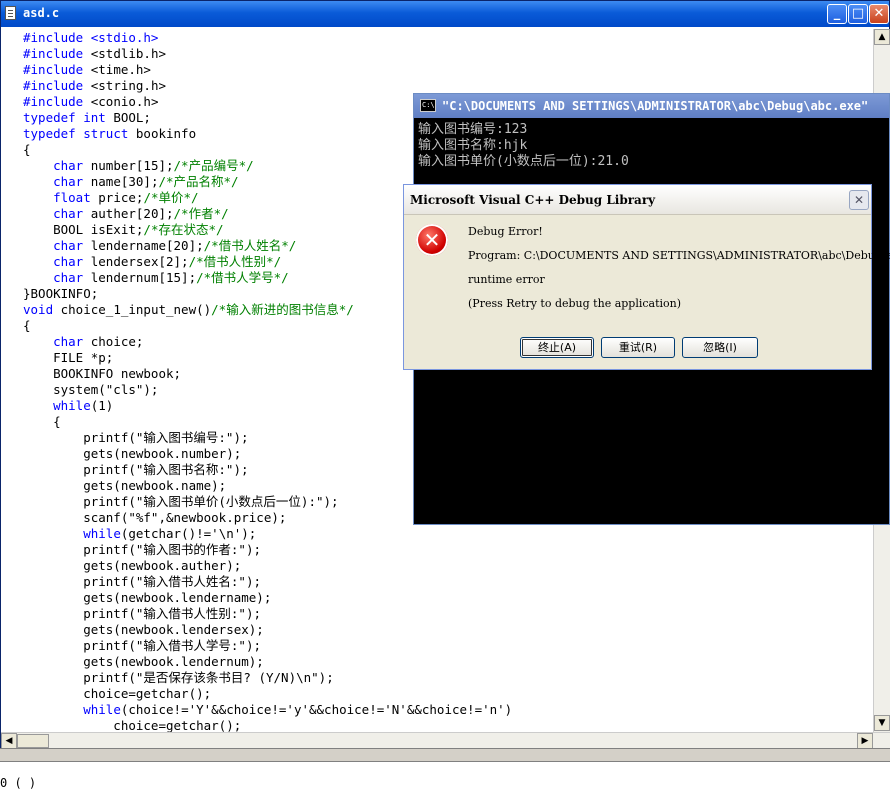  What do you see at coordinates (473, 145) in the screenshot?
I see `console-line: 输入图书名称:hjk` at bounding box center [473, 145].